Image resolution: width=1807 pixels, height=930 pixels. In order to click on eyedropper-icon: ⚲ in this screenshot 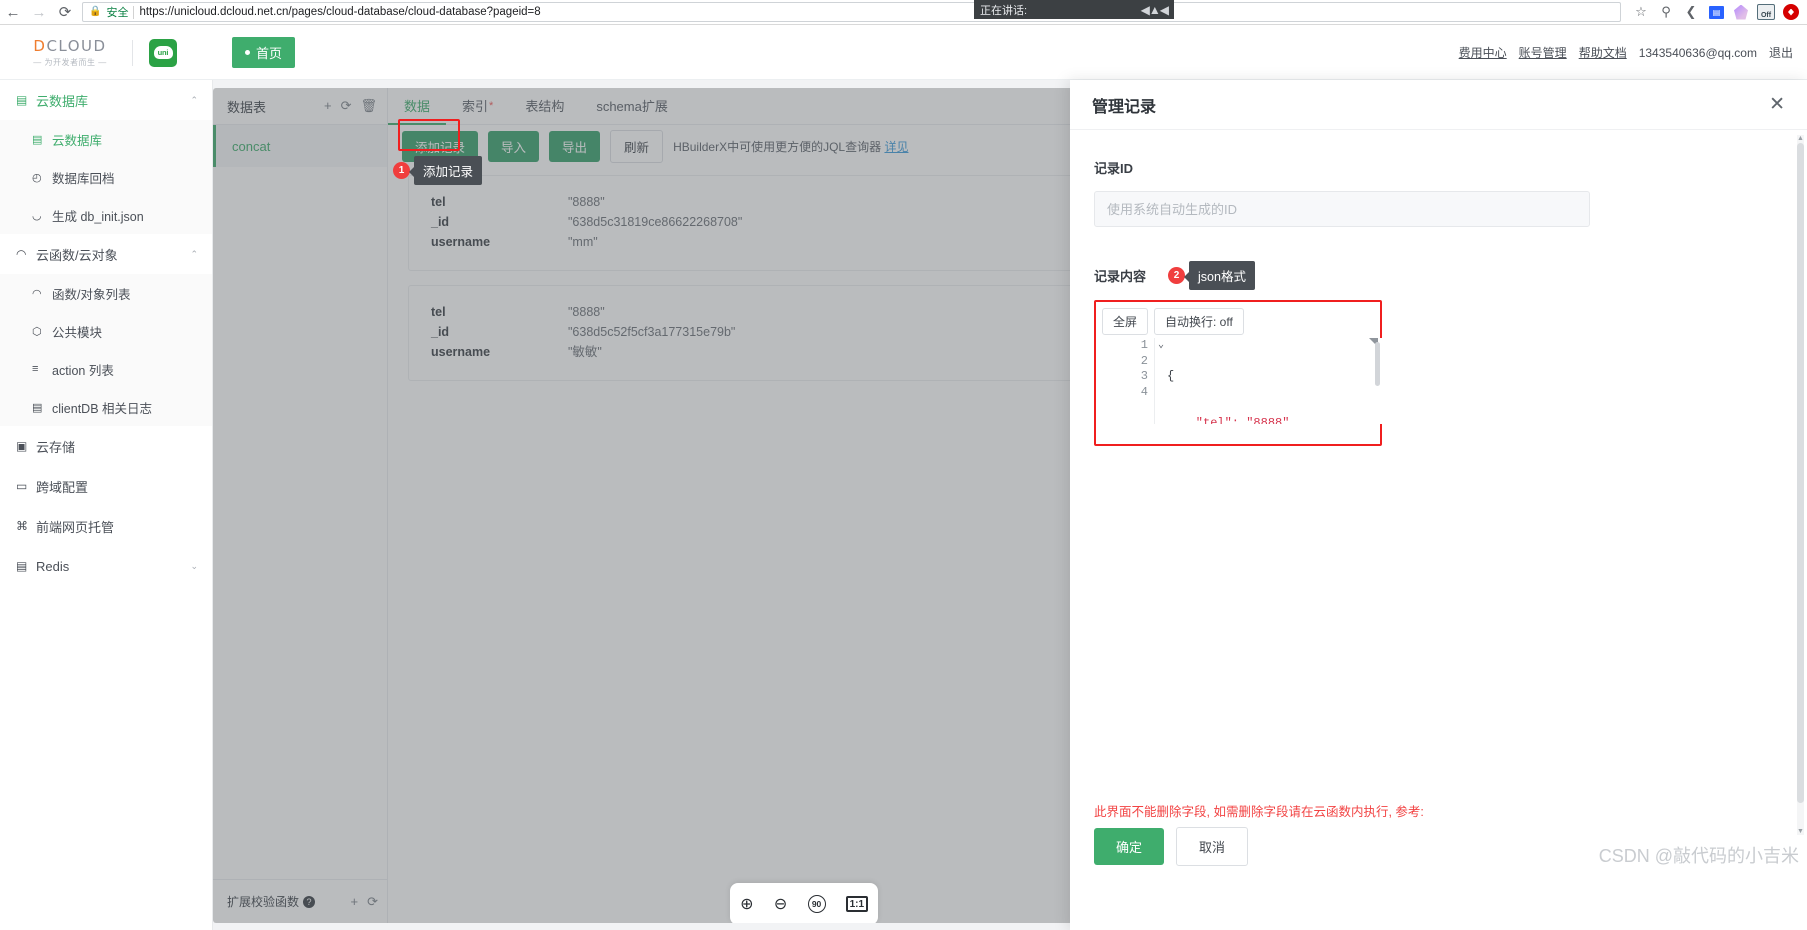, I will do `click(1666, 12)`.